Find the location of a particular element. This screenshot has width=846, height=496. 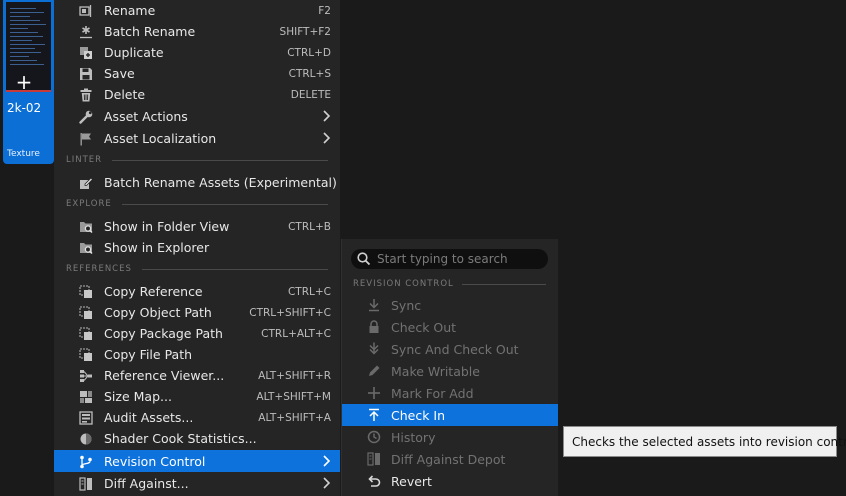

pencil-icon is located at coordinates (374, 371).